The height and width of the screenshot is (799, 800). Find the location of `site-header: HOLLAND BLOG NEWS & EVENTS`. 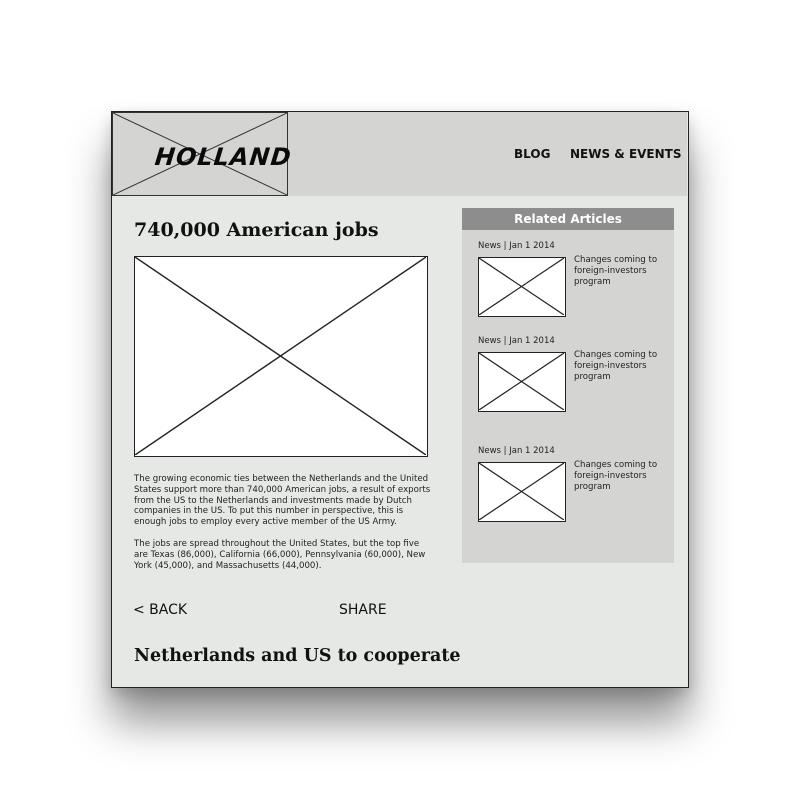

site-header: HOLLAND BLOG NEWS & EVENTS is located at coordinates (399, 154).